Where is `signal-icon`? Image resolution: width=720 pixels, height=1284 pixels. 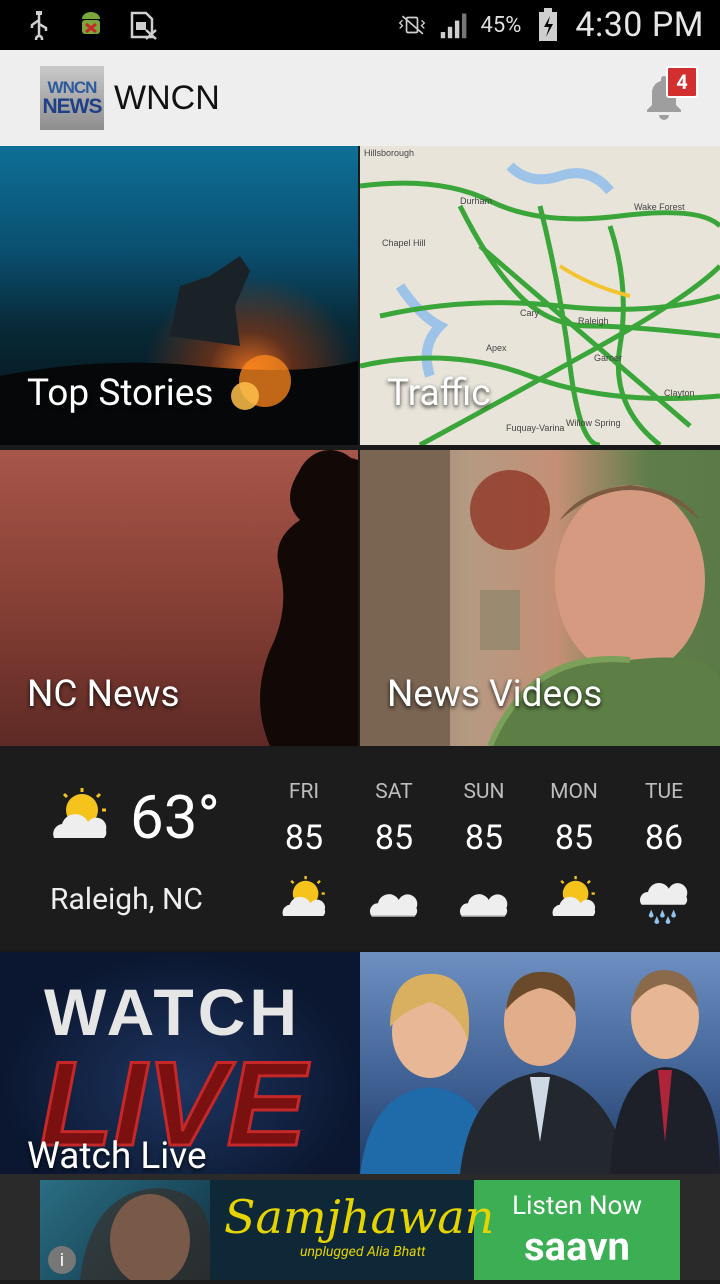
signal-icon is located at coordinates (454, 25).